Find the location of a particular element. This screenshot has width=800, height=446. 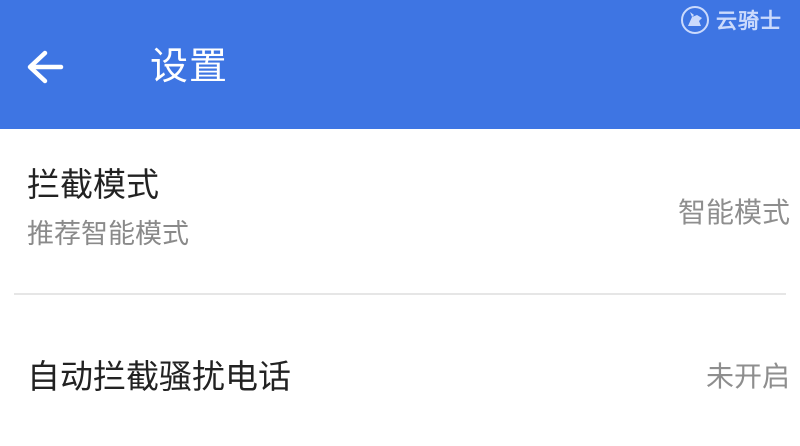

knight-logo-icon is located at coordinates (695, 20).